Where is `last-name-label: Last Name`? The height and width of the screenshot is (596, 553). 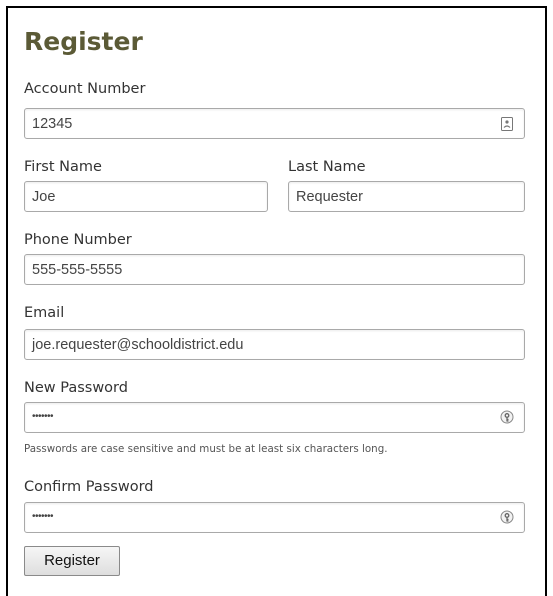
last-name-label: Last Name is located at coordinates (327, 167).